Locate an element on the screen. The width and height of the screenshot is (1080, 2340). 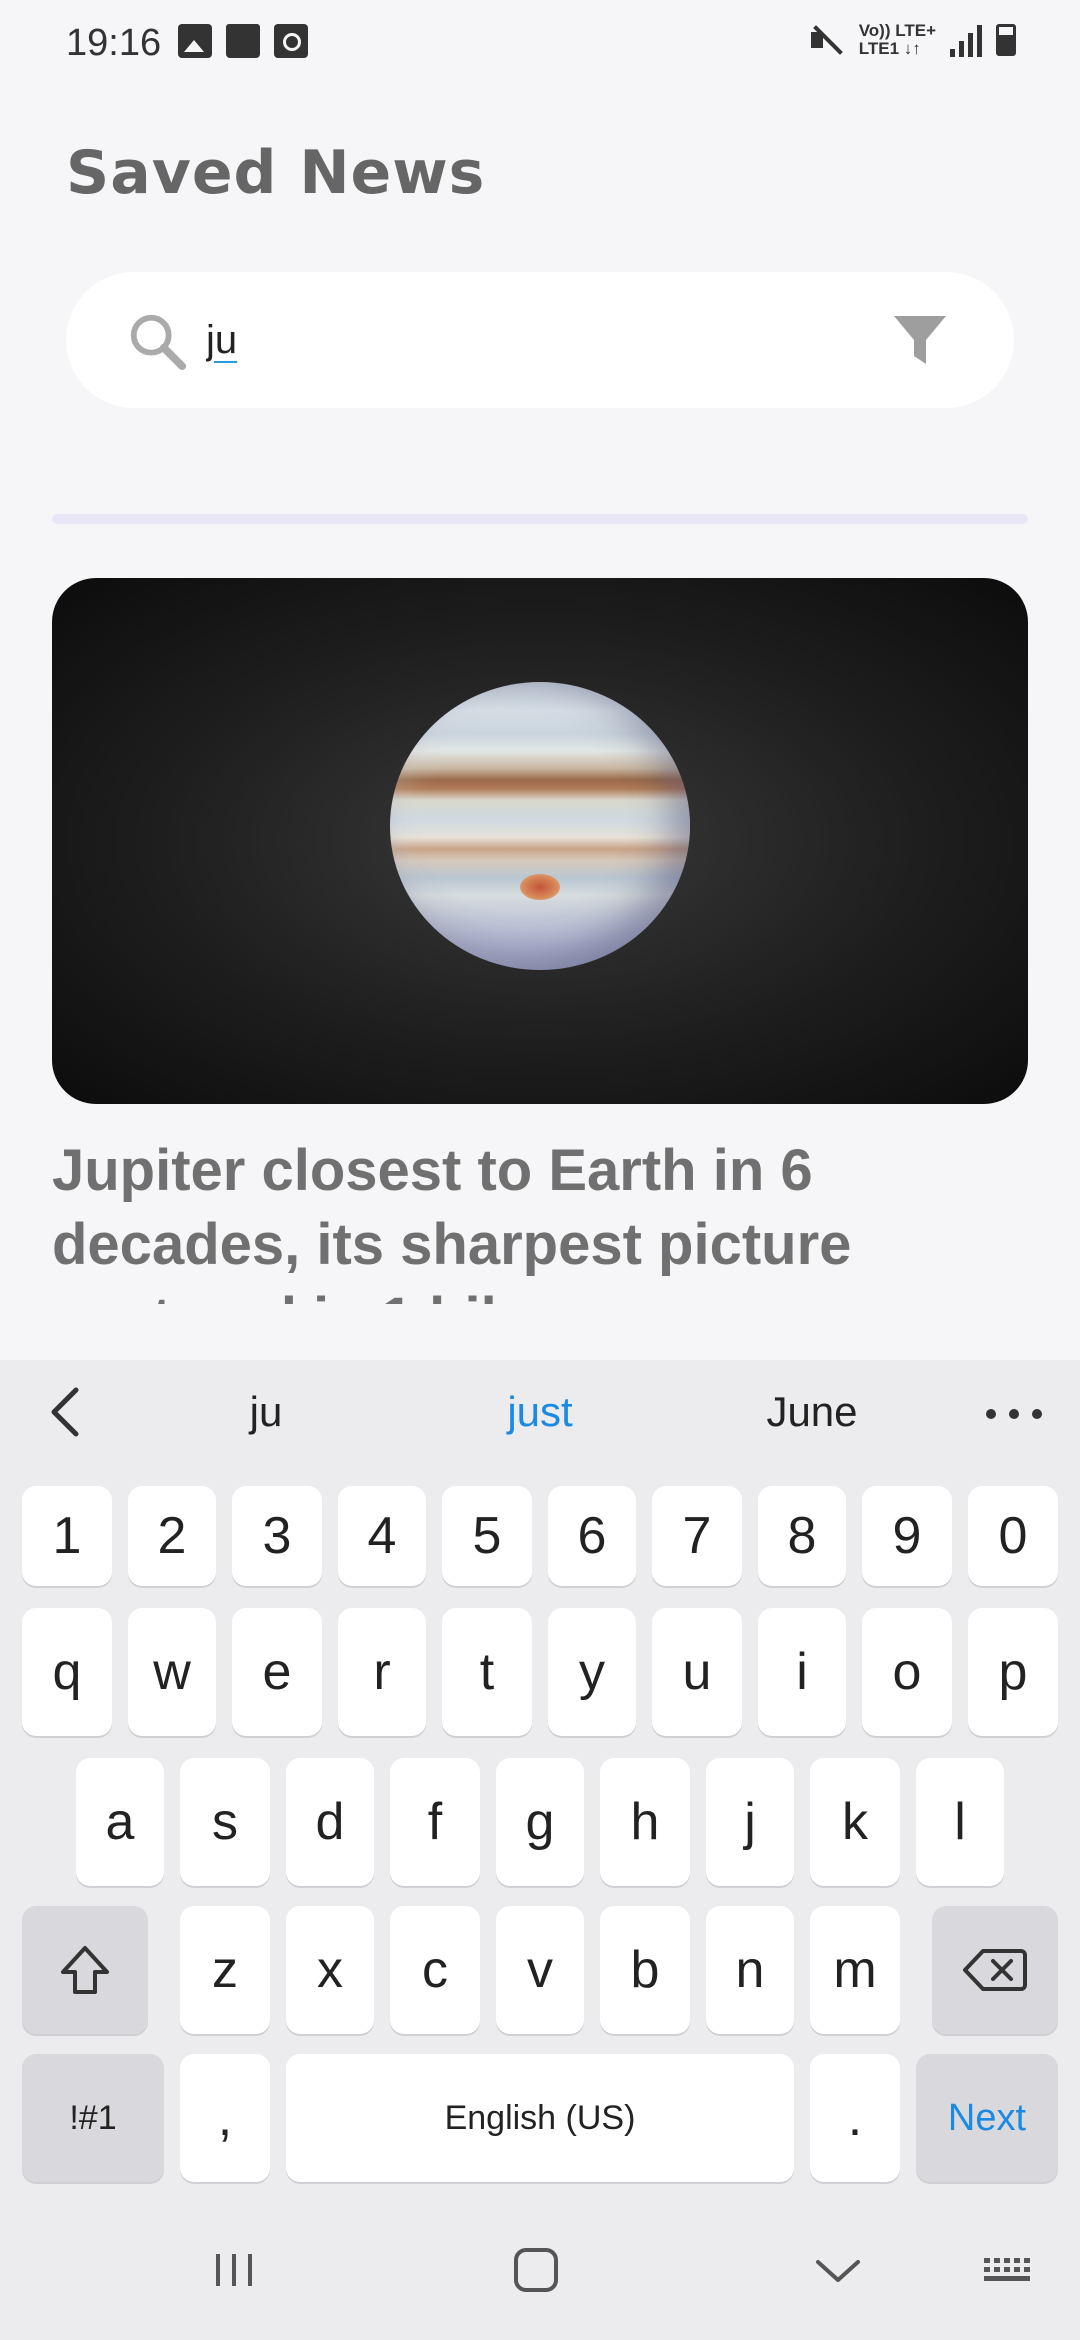
symbols-key: !#1 is located at coordinates (93, 2118).